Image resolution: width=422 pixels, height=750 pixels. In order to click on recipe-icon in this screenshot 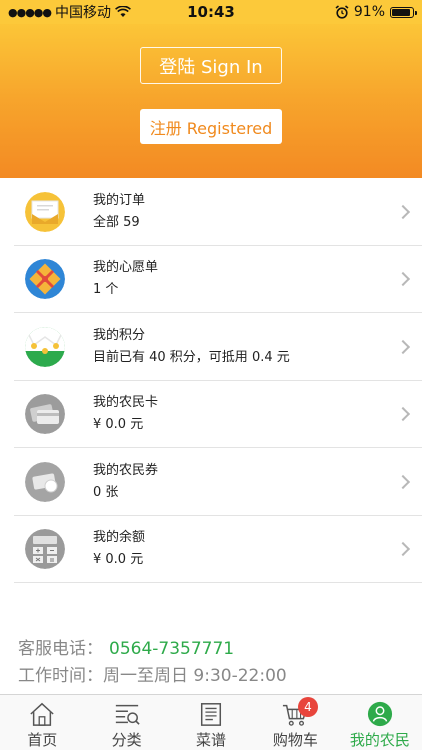, I will do `click(211, 714)`.